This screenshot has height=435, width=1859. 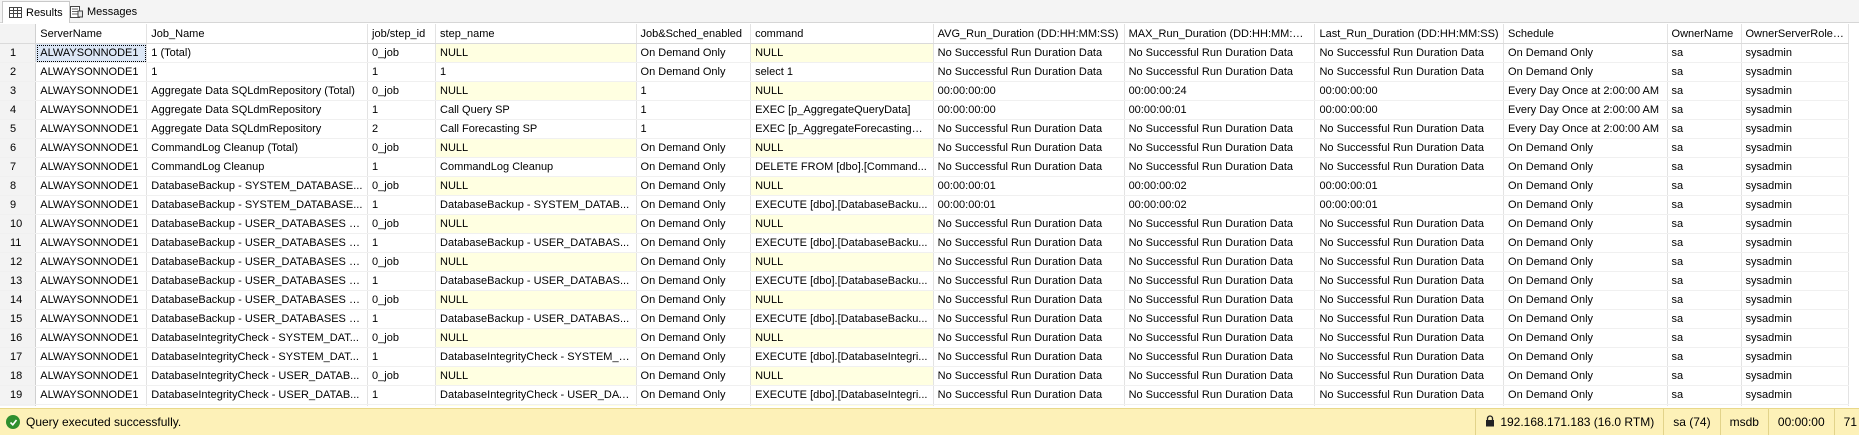 What do you see at coordinates (18, 395) in the screenshot?
I see `row-number: 19` at bounding box center [18, 395].